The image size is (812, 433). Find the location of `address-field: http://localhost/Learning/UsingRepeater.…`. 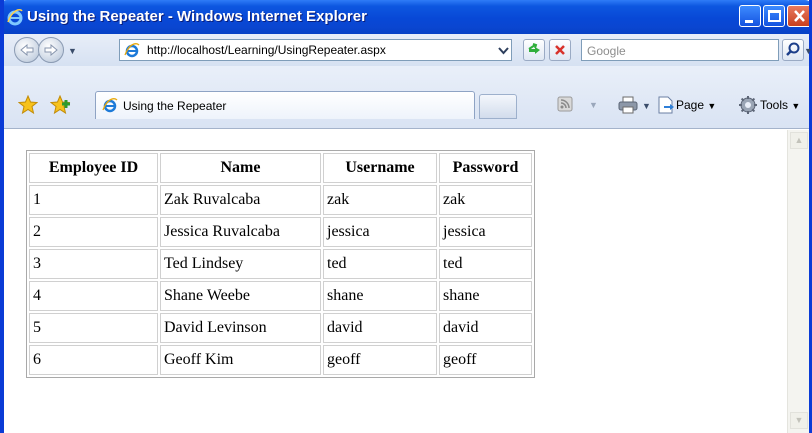

address-field: http://localhost/Learning/UsingRepeater.… is located at coordinates (315, 50).